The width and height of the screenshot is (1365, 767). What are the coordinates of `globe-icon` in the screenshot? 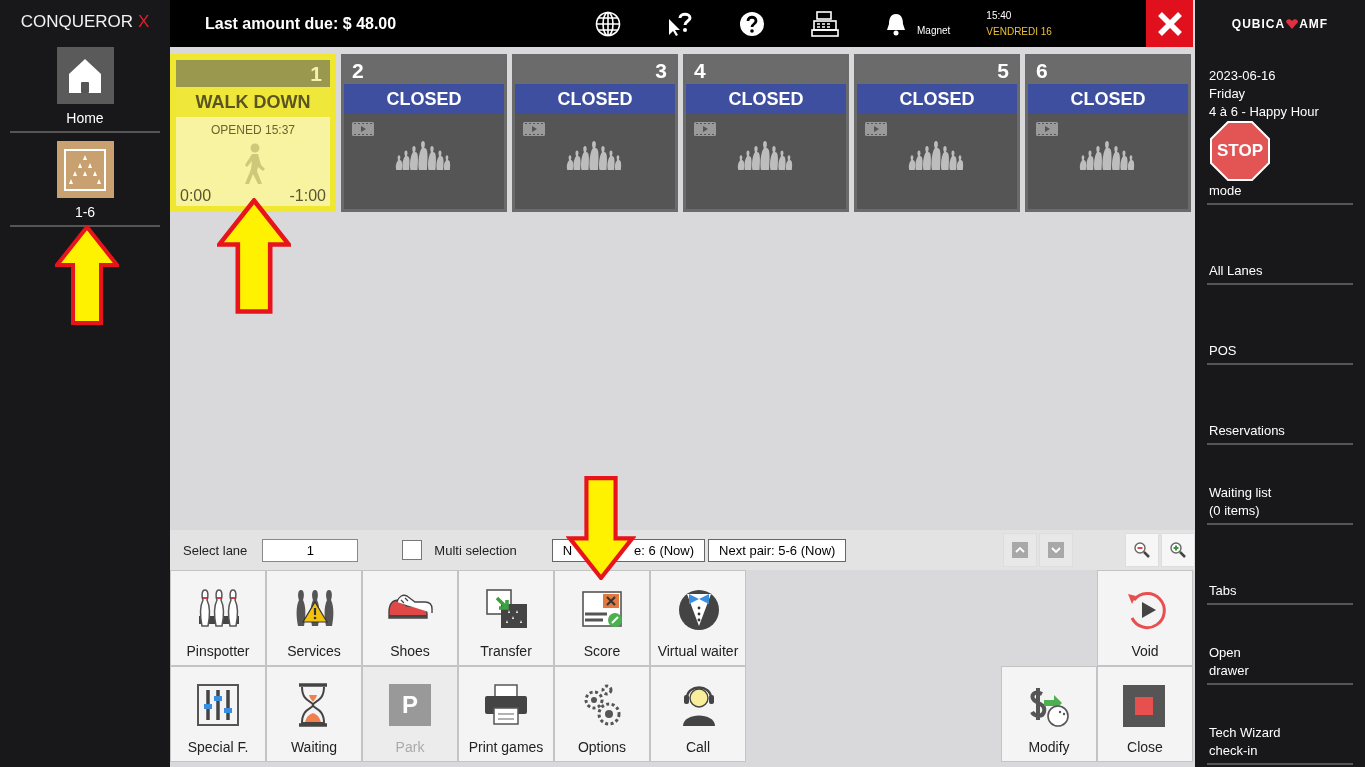 It's located at (608, 23).